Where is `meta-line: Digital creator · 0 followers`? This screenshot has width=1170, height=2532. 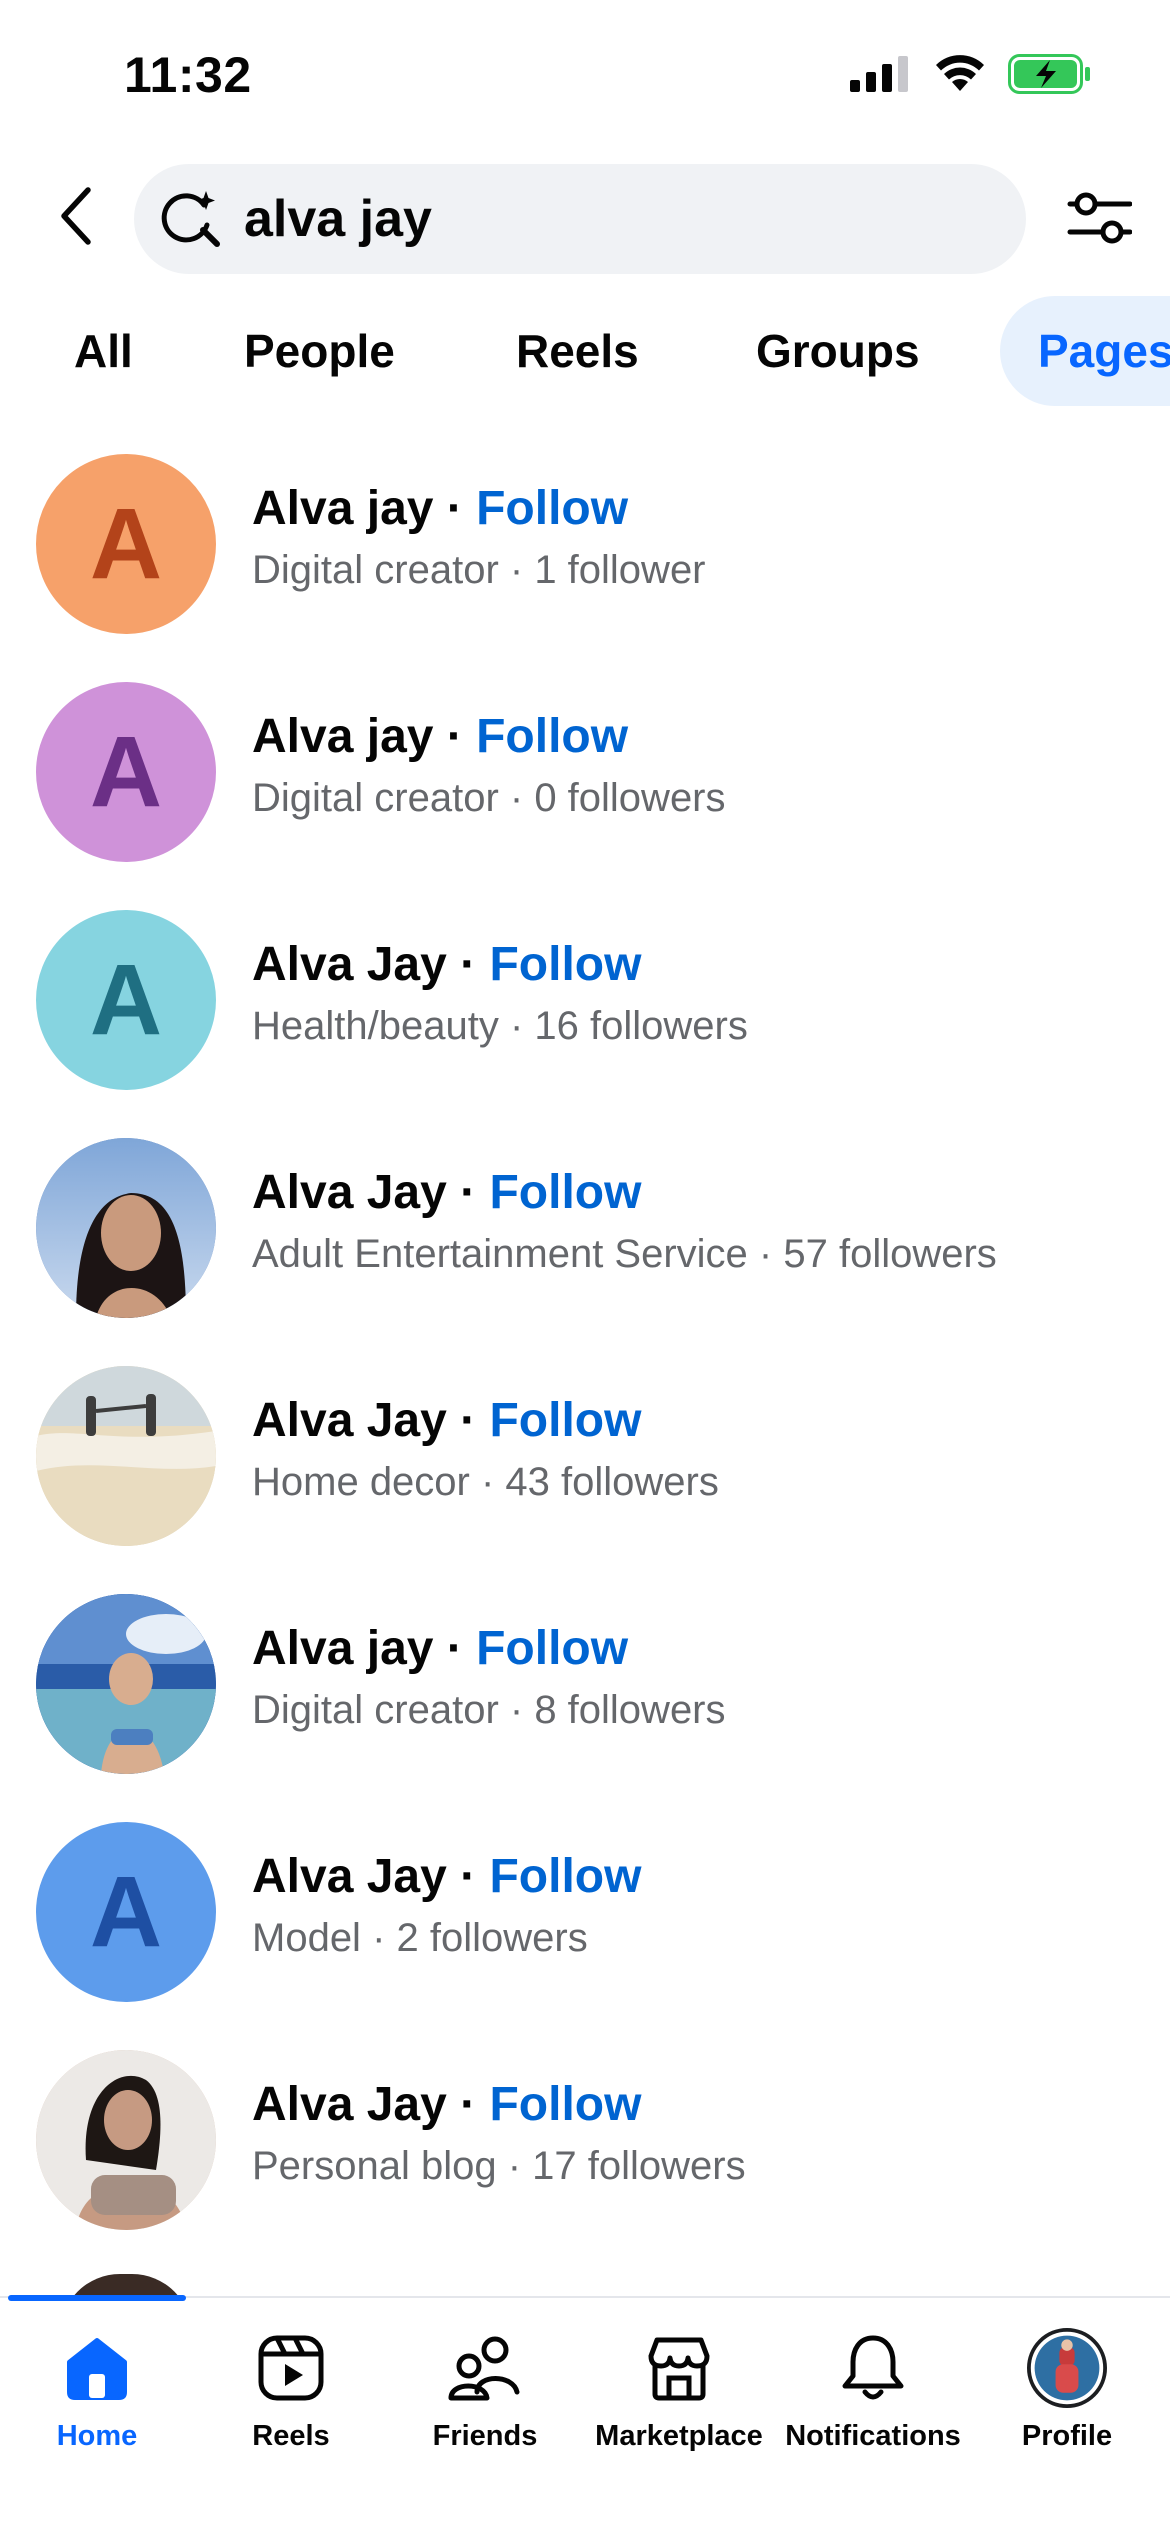 meta-line: Digital creator · 0 followers is located at coordinates (489, 798).